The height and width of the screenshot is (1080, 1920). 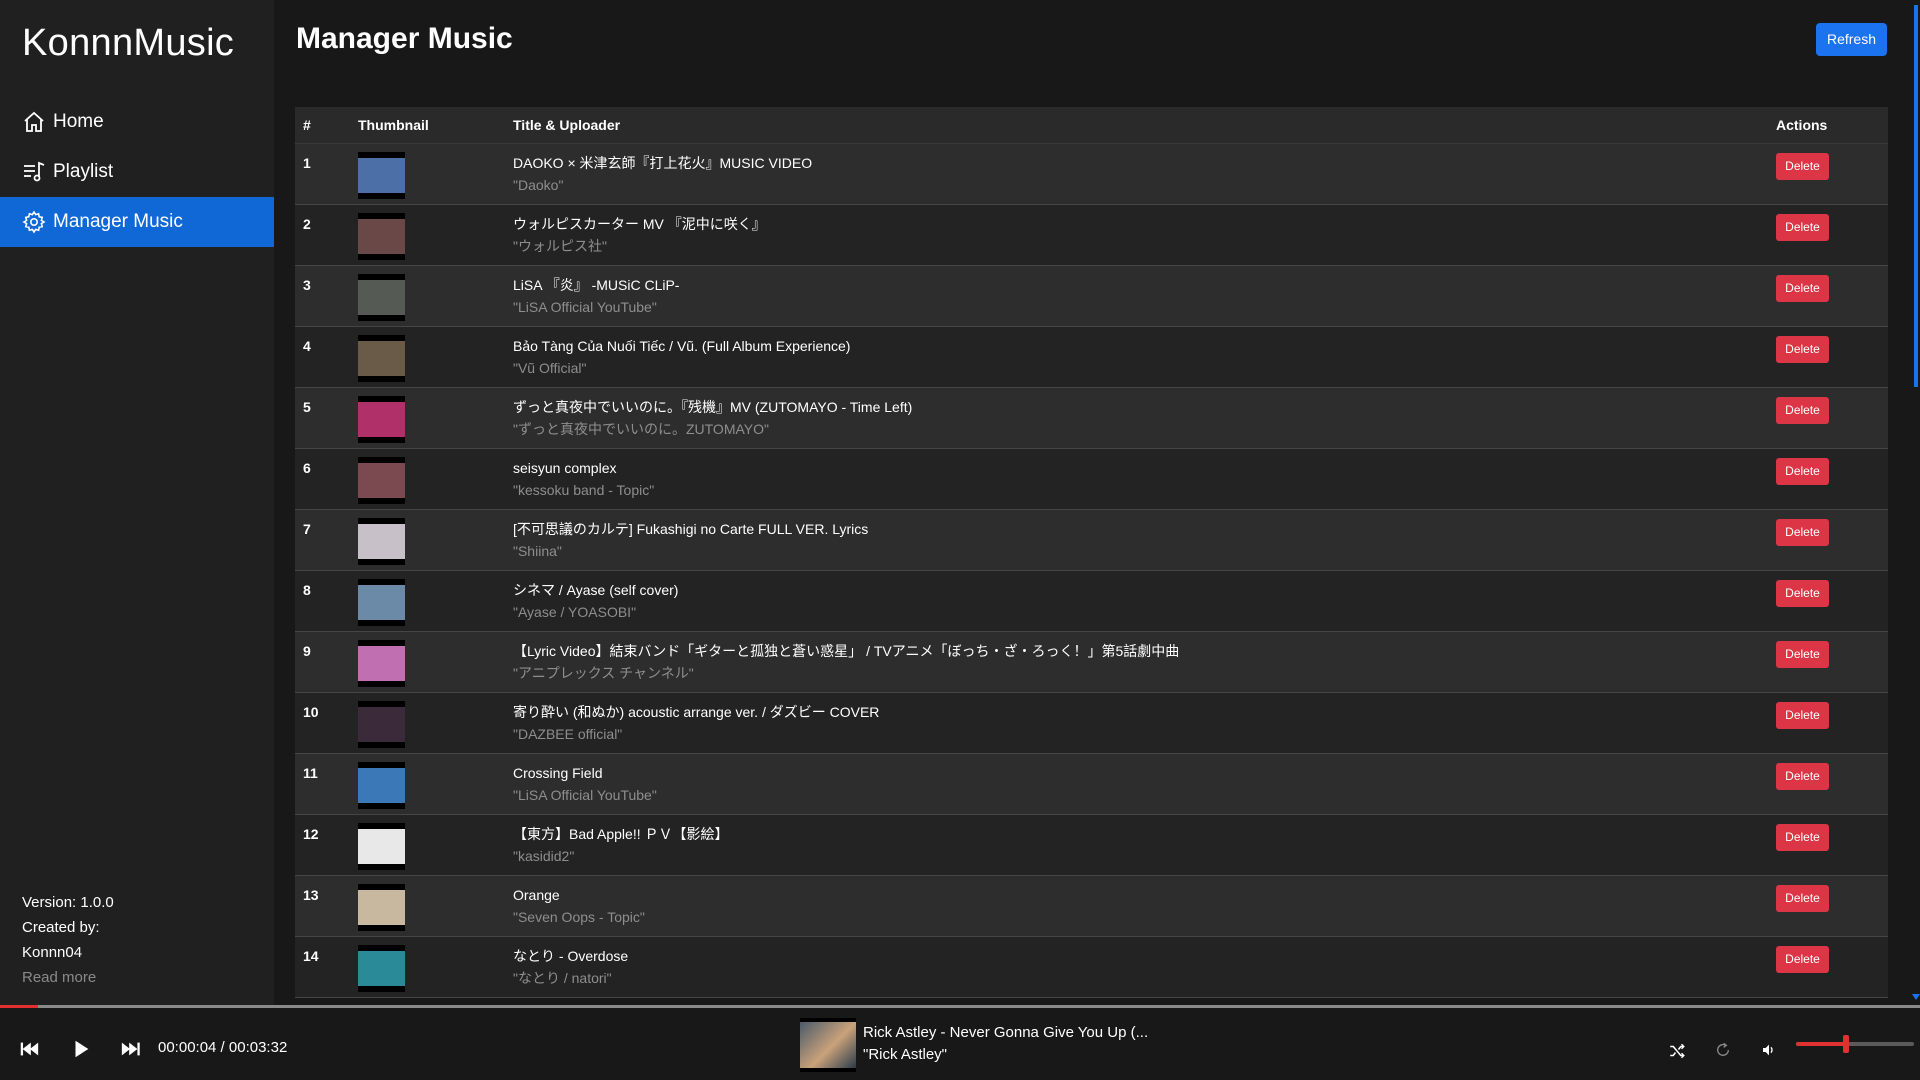 I want to click on now-playing-thumbnail, so click(x=828, y=1045).